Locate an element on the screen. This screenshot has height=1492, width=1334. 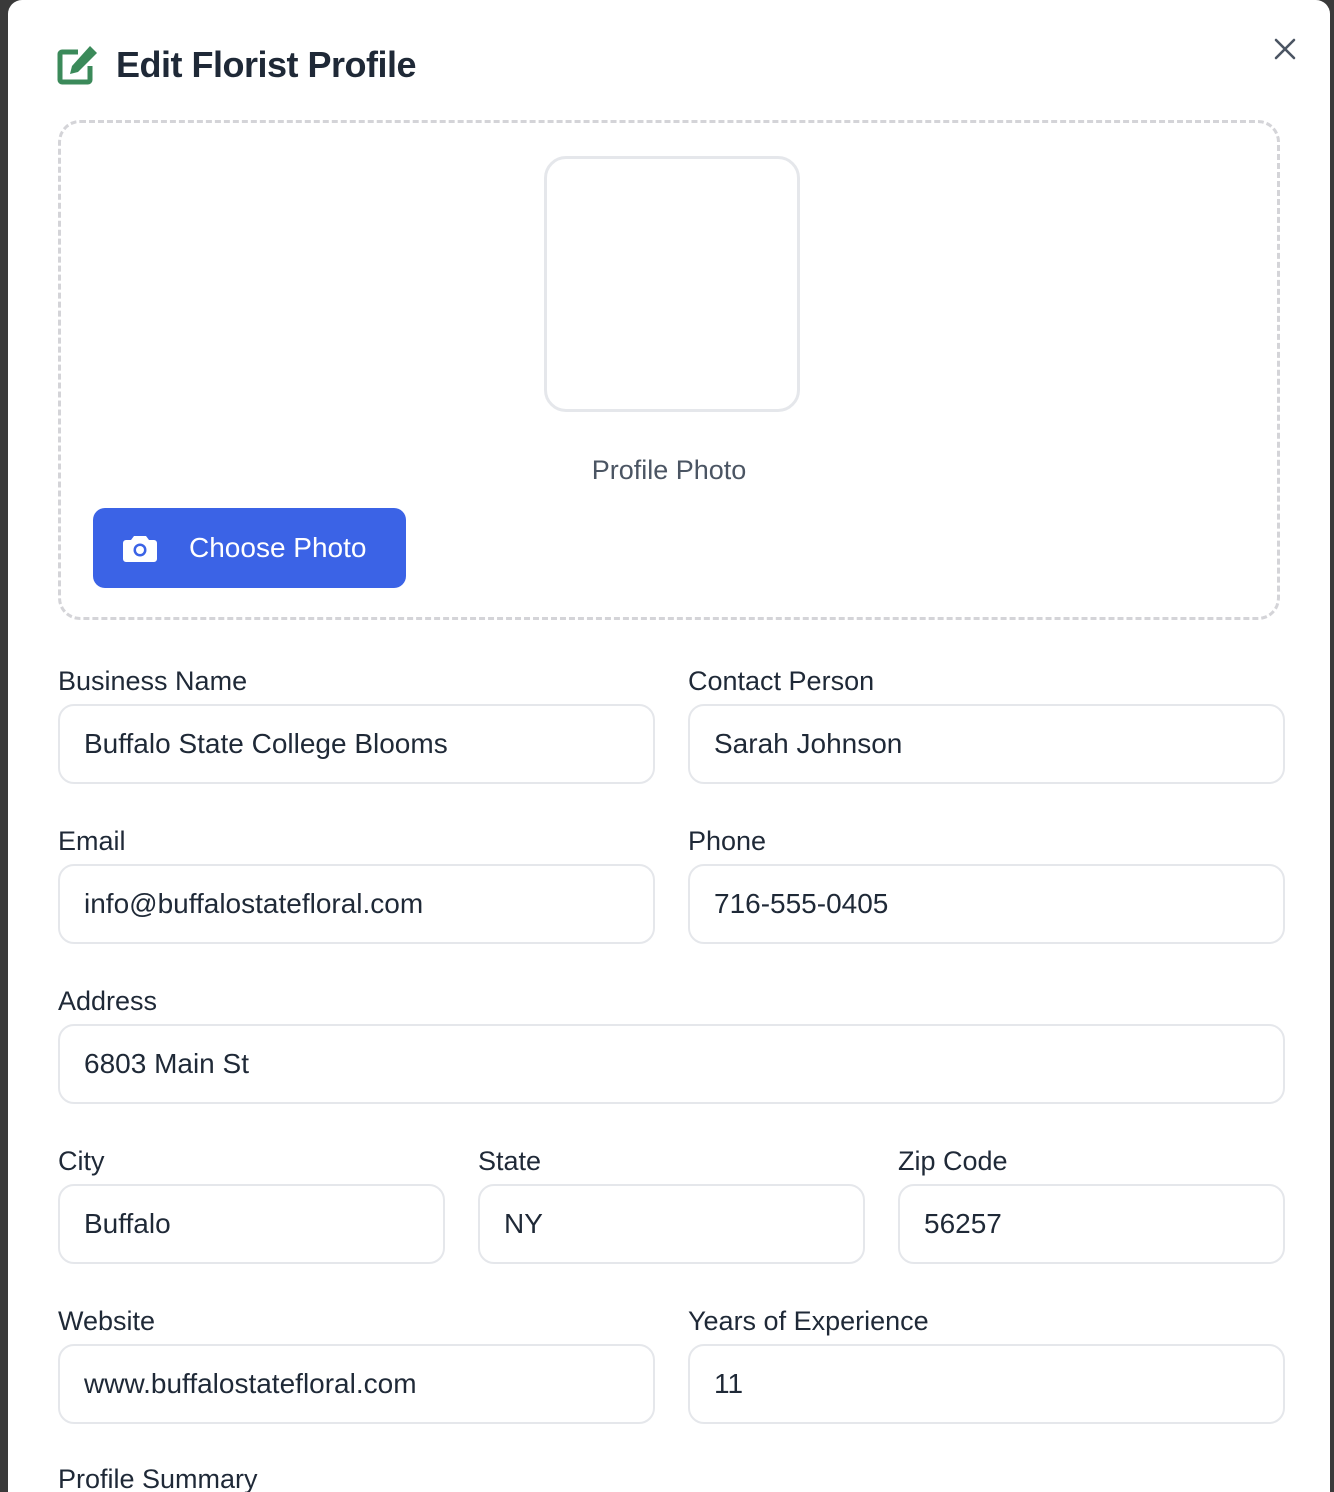
profile-photo-preview is located at coordinates (672, 284).